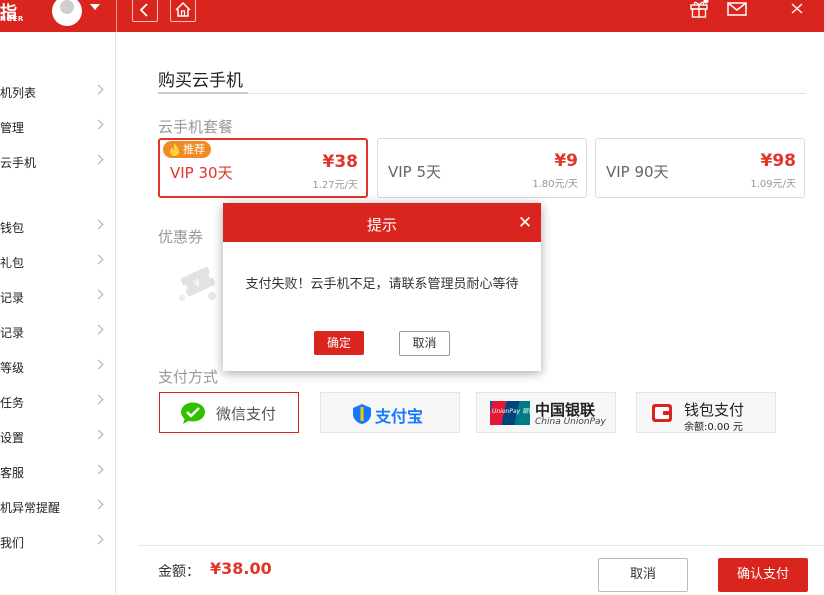  I want to click on pay-wallet-label: 钱包支付, so click(714, 410).